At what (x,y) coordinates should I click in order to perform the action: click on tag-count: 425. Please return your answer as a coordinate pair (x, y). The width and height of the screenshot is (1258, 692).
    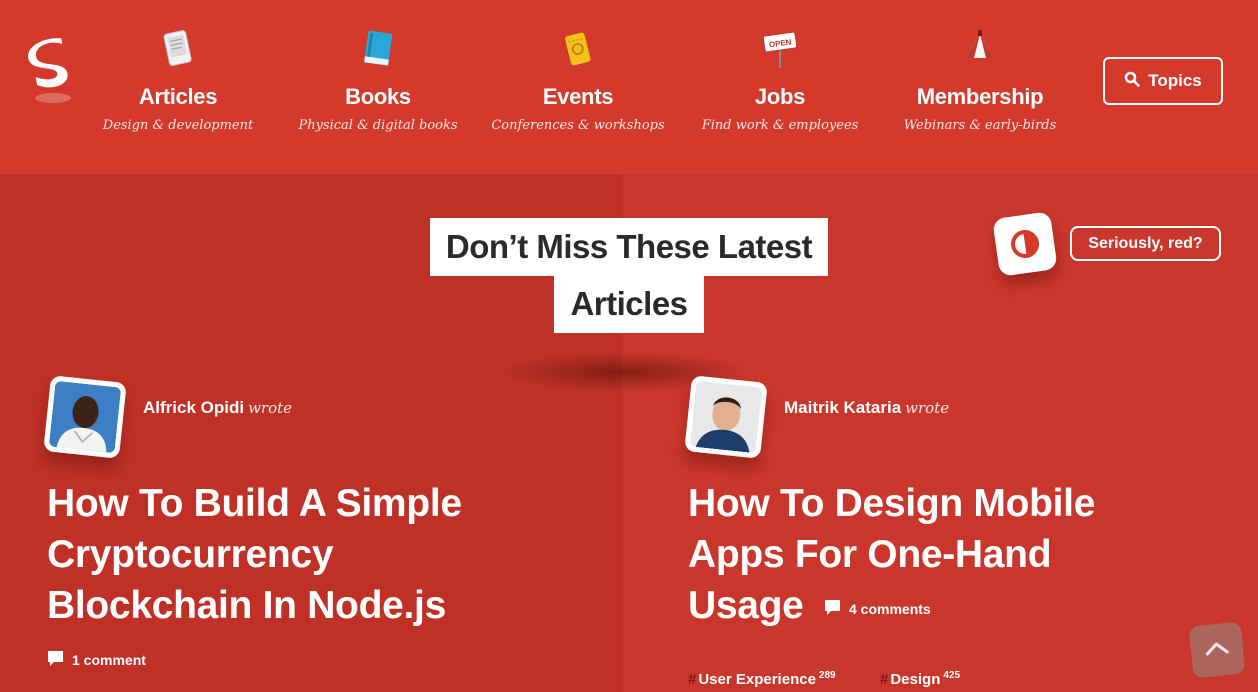
    Looking at the image, I should click on (952, 675).